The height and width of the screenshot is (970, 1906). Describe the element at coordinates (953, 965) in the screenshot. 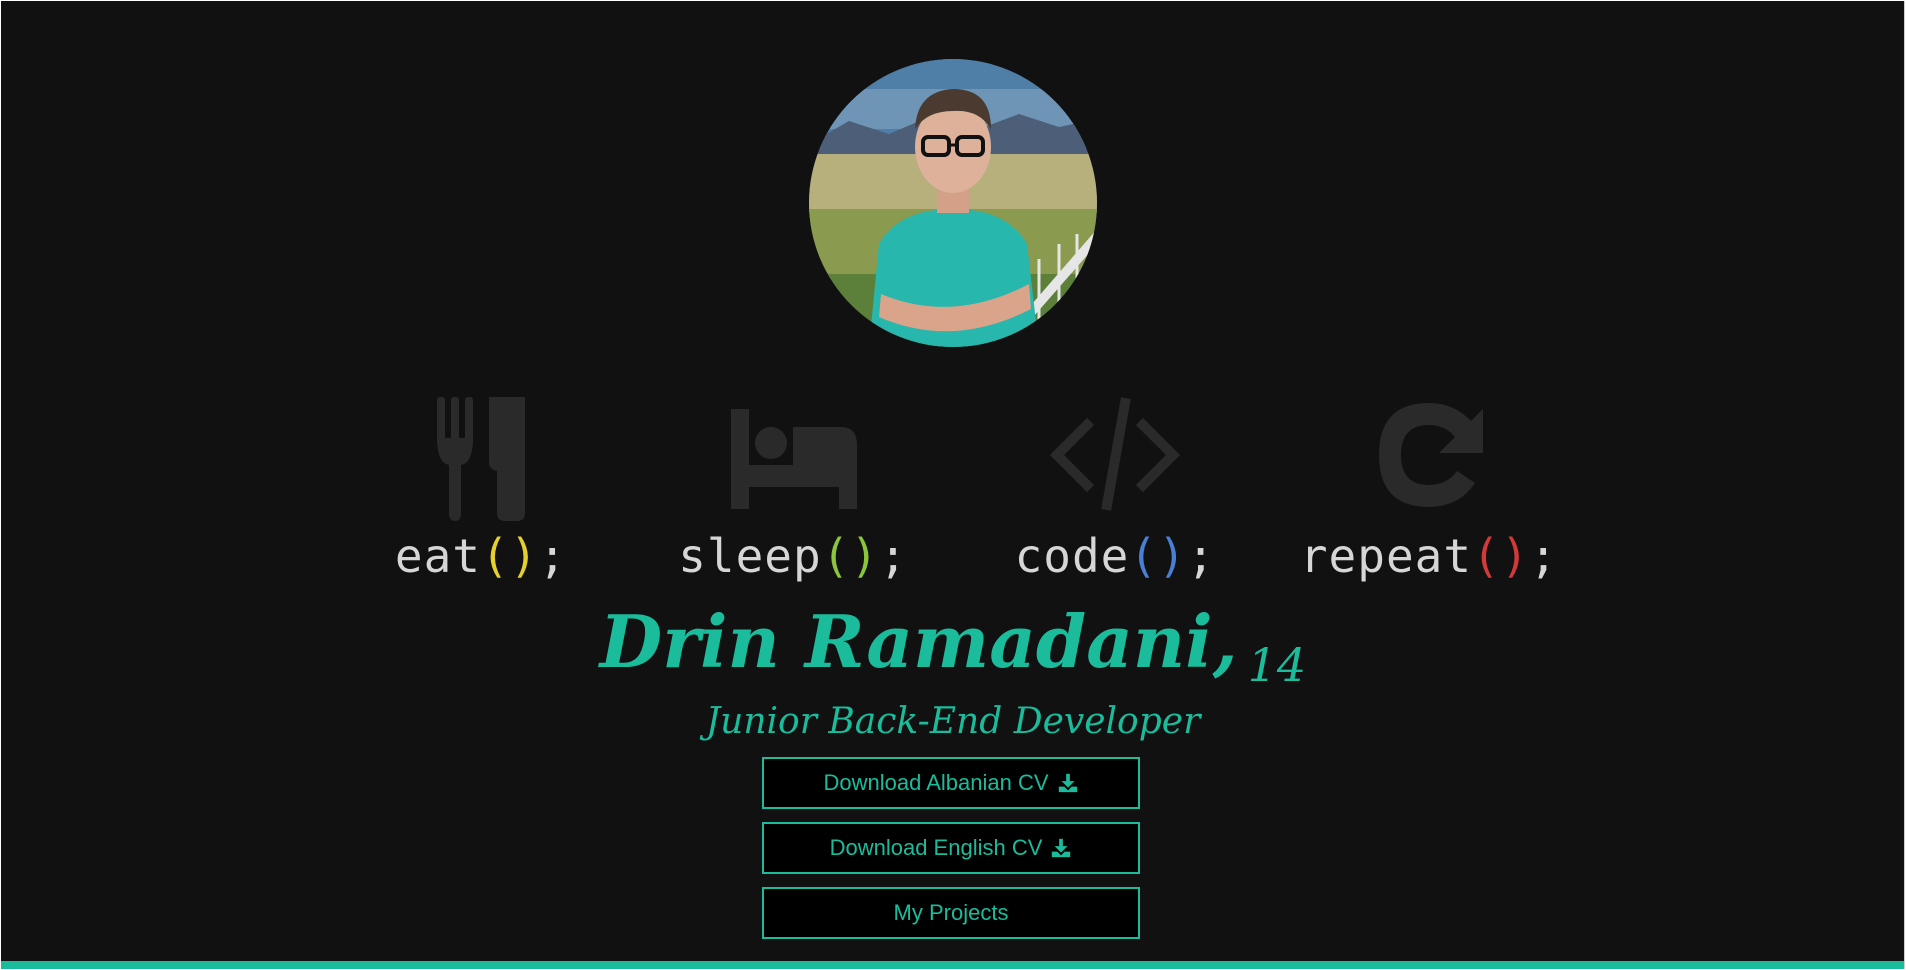

I see `bottom-accent-bar` at that location.